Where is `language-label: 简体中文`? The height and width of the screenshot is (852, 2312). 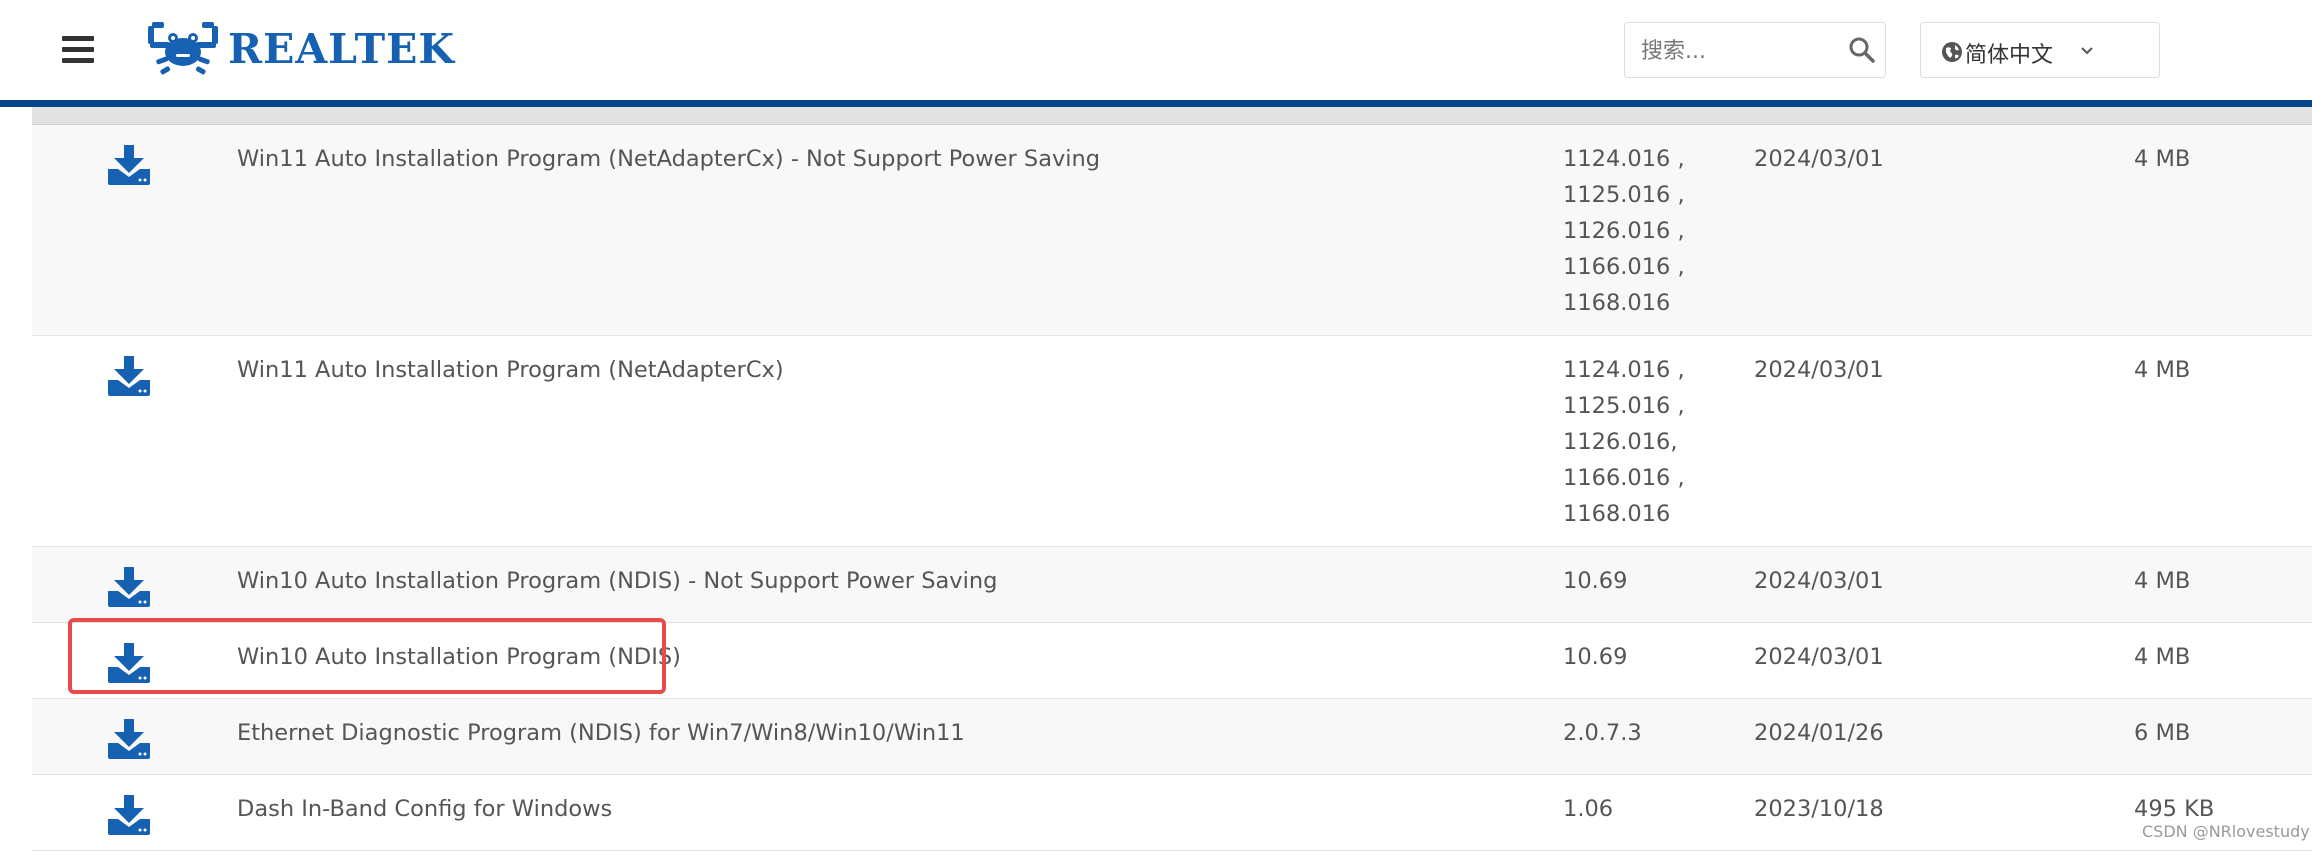
language-label: 简体中文 is located at coordinates (2009, 55).